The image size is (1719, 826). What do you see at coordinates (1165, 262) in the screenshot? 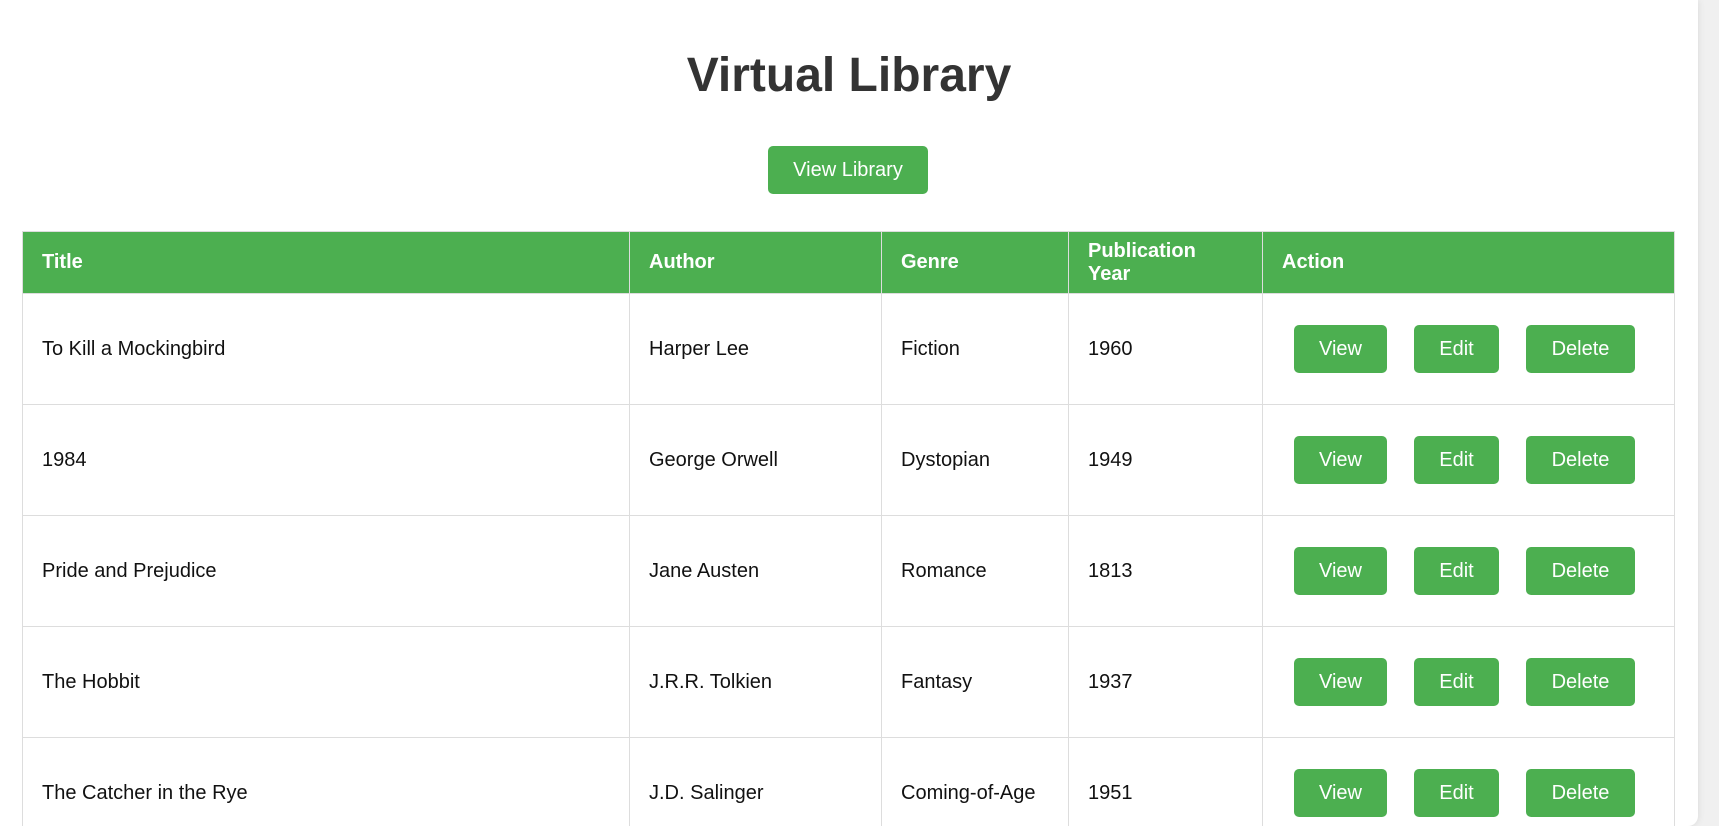
I see `column-header-publication-year: Publication Year` at bounding box center [1165, 262].